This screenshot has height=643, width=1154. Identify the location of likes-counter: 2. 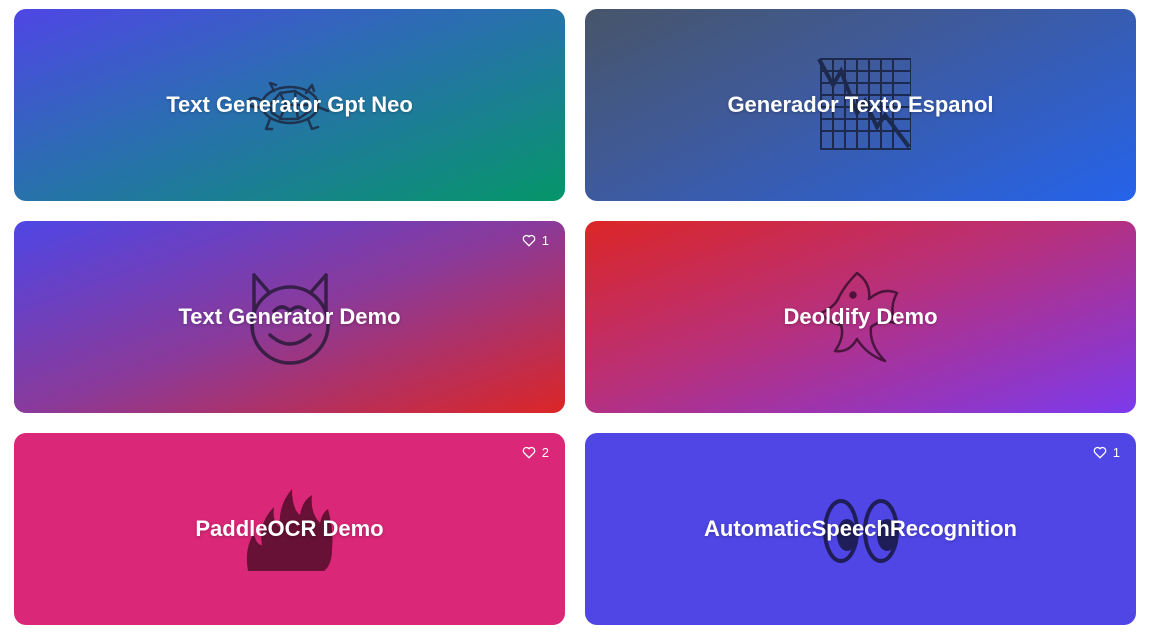
(535, 452).